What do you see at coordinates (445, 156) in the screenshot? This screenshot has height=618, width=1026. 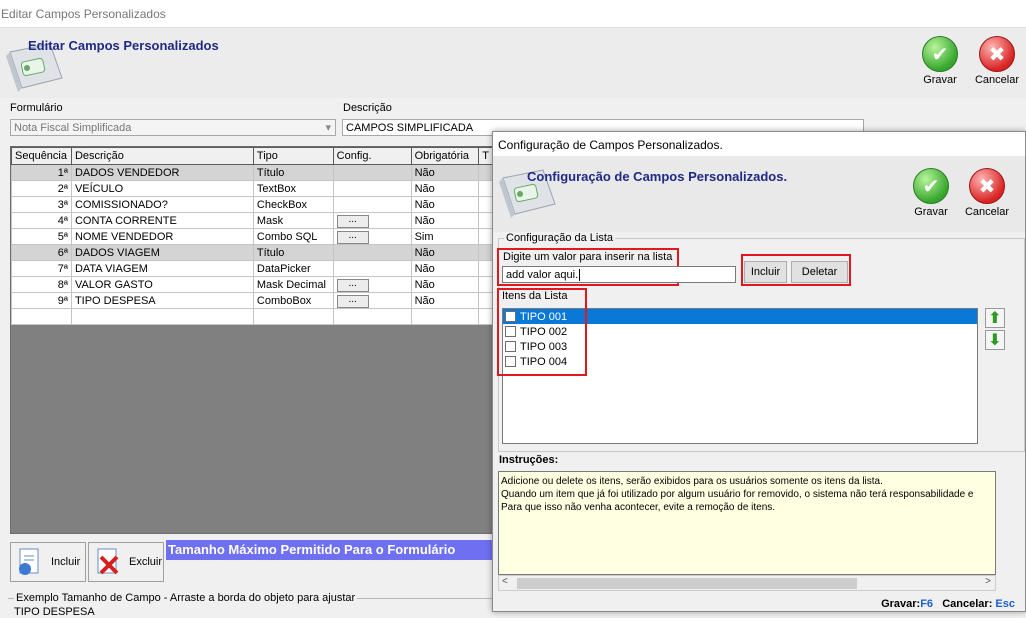 I see `col-header: Obrigatória` at bounding box center [445, 156].